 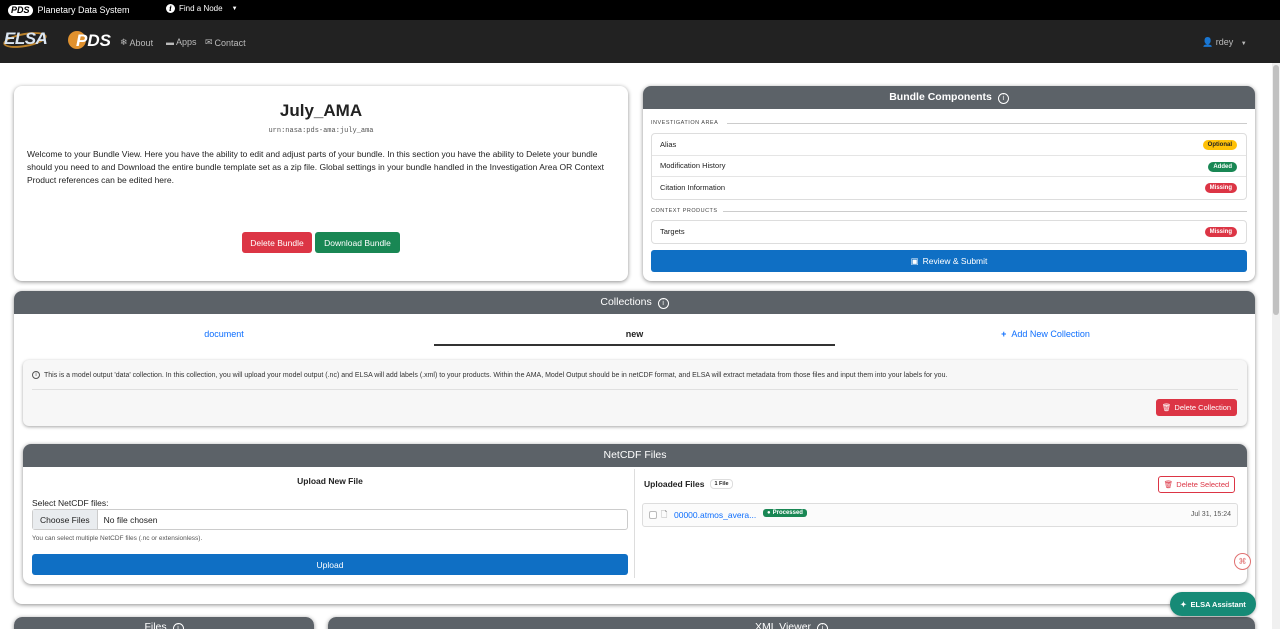 I want to click on delete-collection-button: 🗑 Delete Collection, so click(x=1196, y=407).